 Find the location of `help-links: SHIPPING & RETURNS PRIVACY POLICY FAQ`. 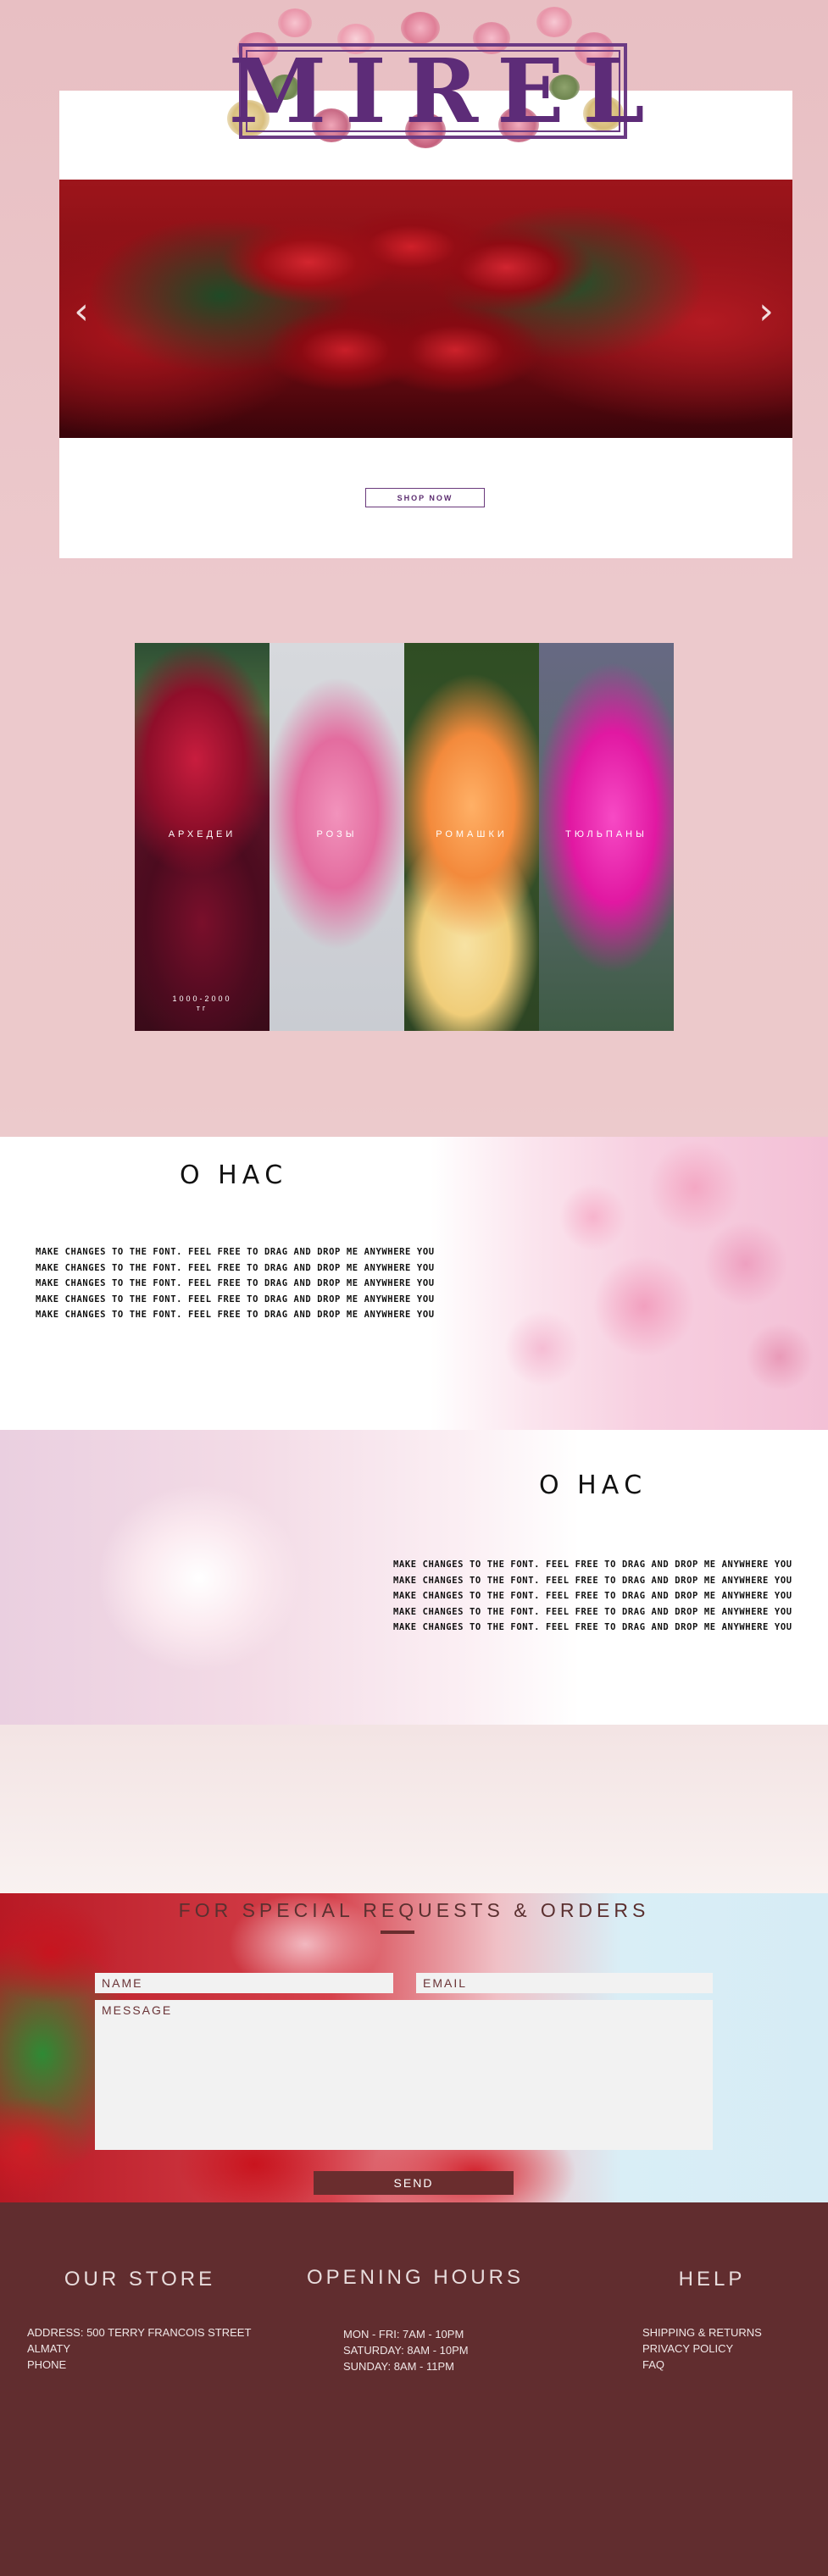

help-links: SHIPPING & RETURNS PRIVACY POLICY FAQ is located at coordinates (702, 2348).